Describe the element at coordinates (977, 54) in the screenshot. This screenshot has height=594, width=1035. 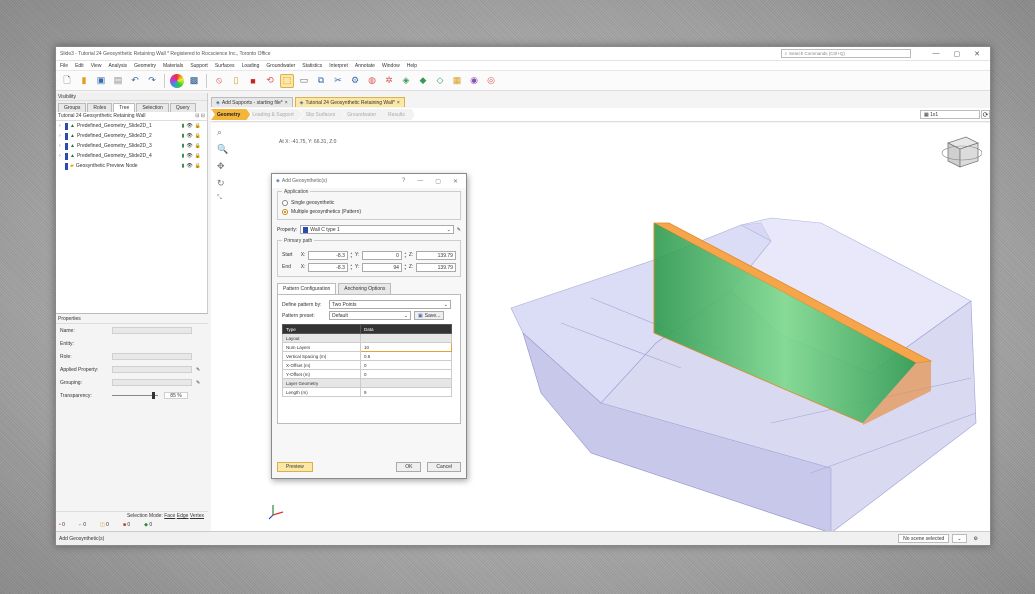
I see `close-button: ✕` at that location.